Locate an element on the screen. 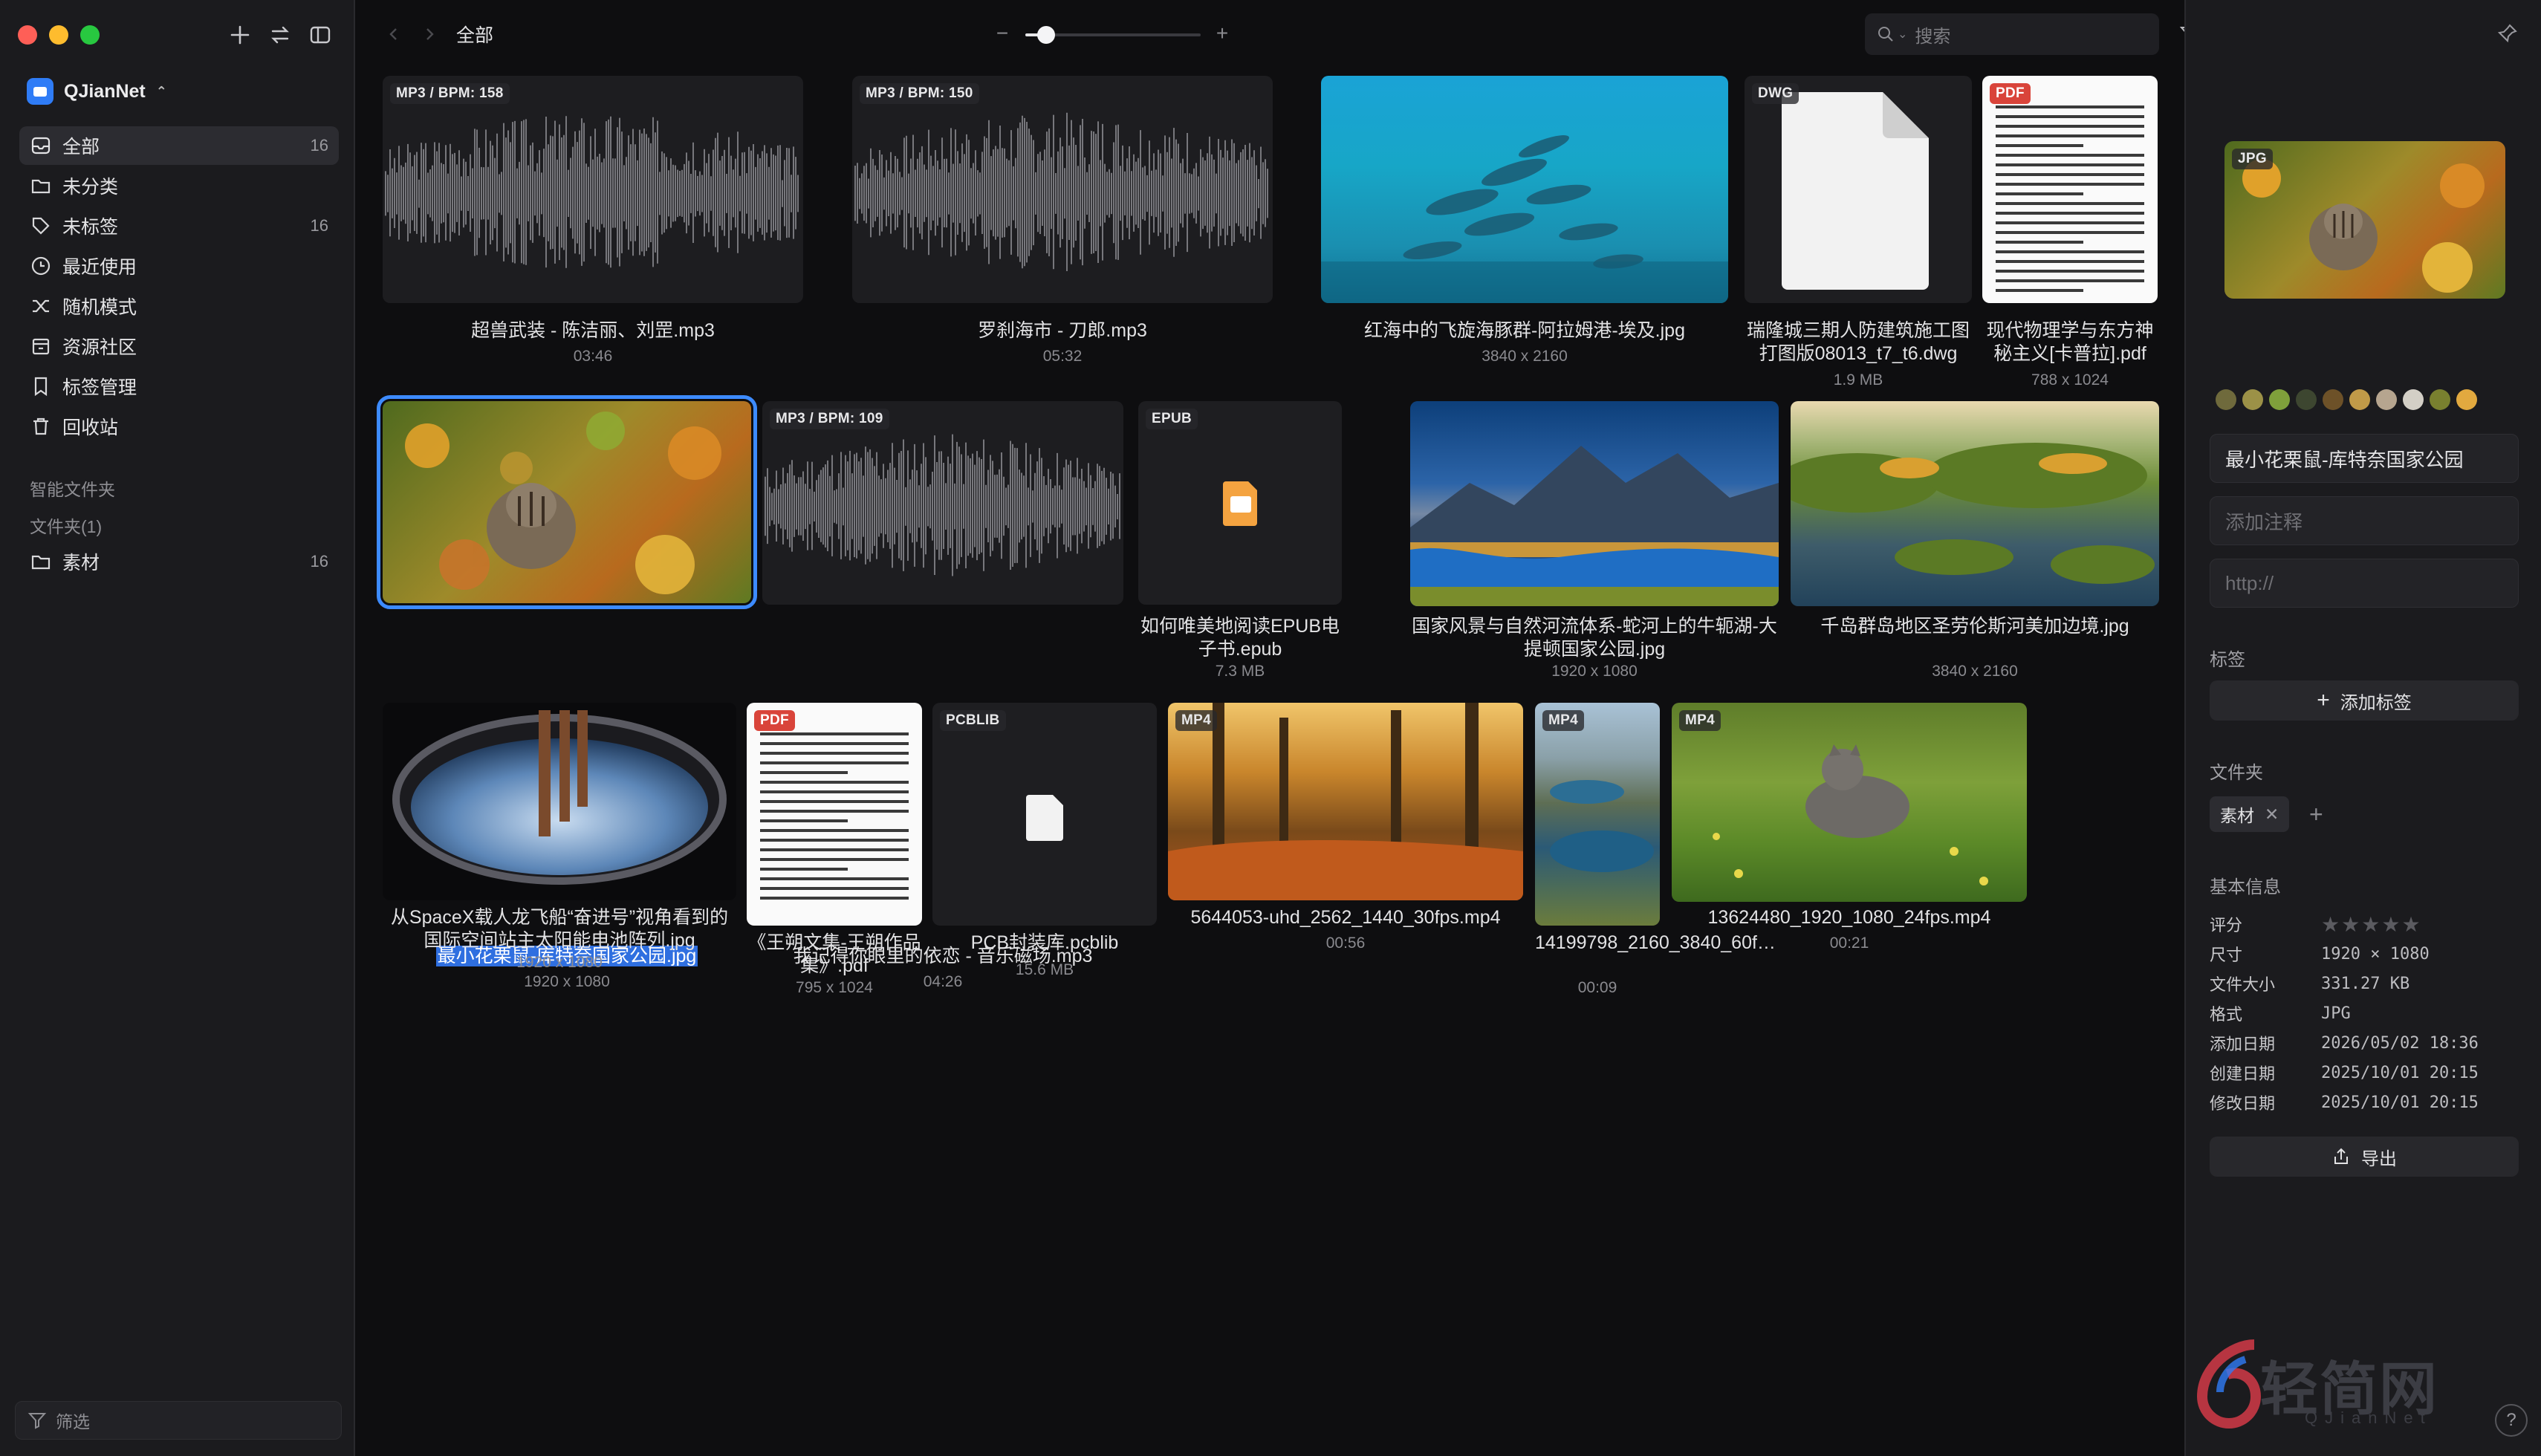 Image resolution: width=2541 pixels, height=1456 pixels. zoom-slider-track is located at coordinates (1113, 35).